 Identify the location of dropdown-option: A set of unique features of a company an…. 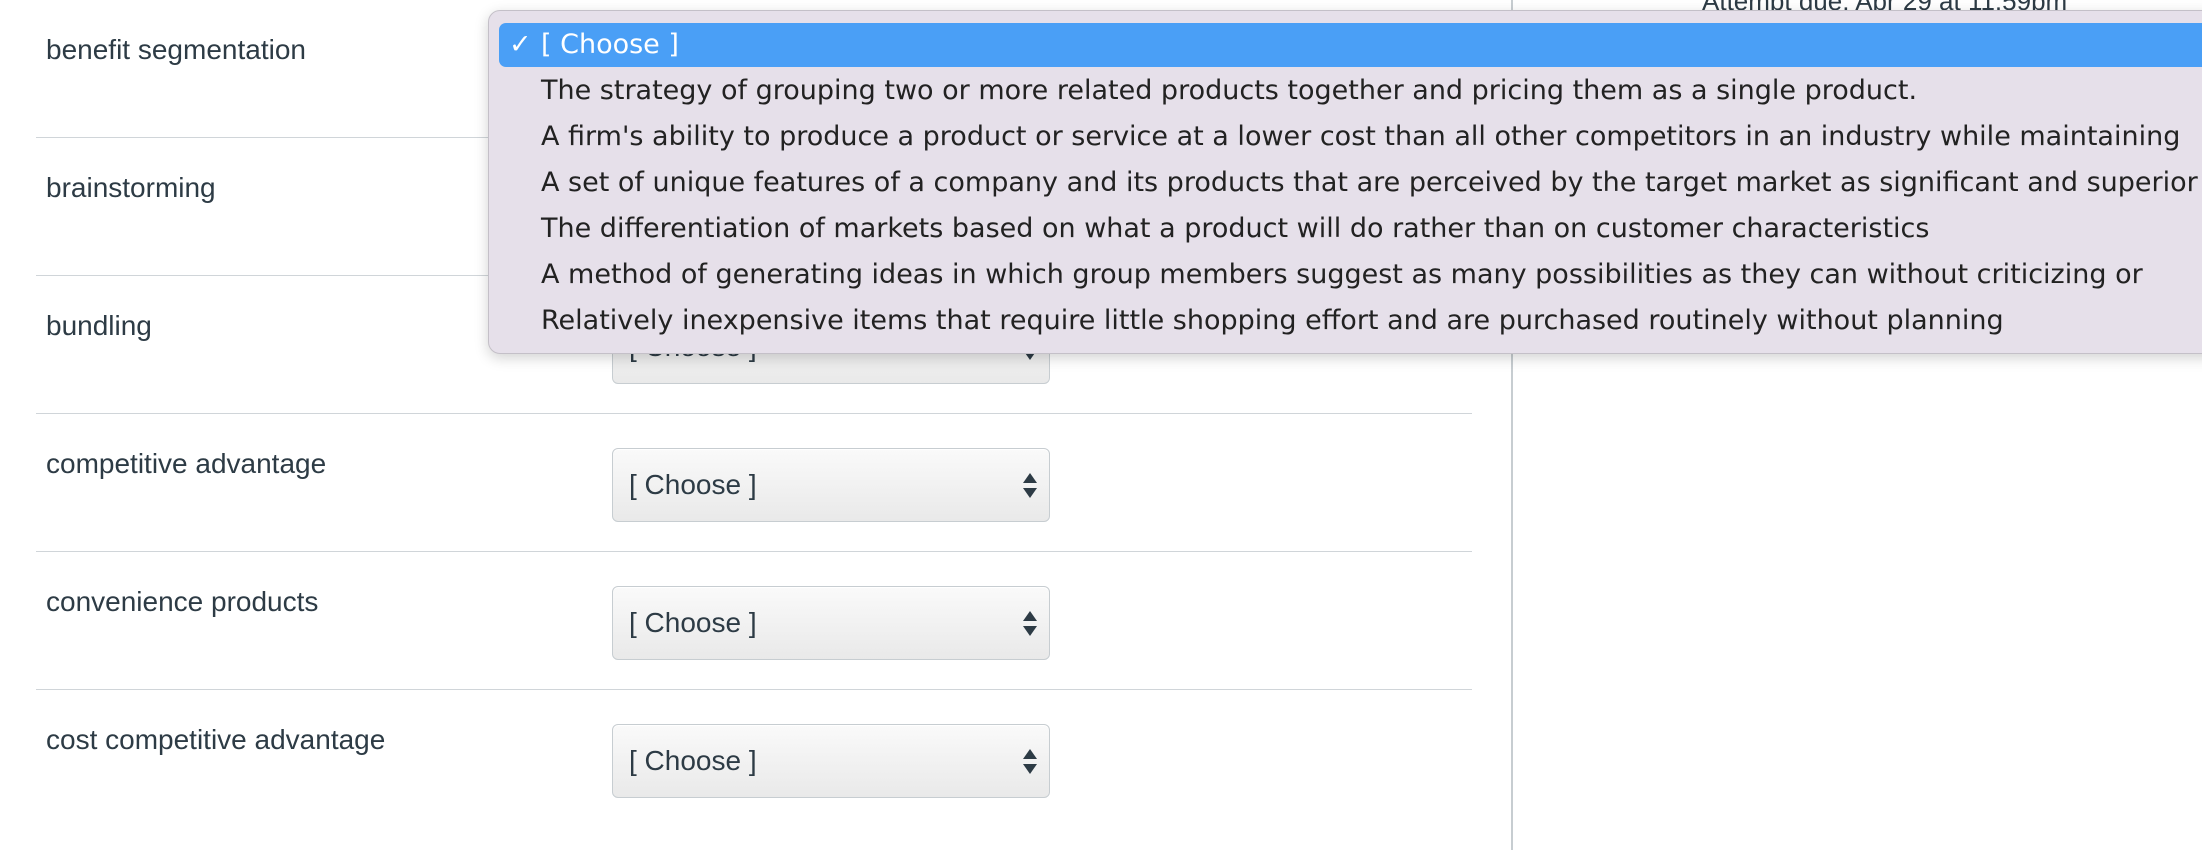
(1345, 183).